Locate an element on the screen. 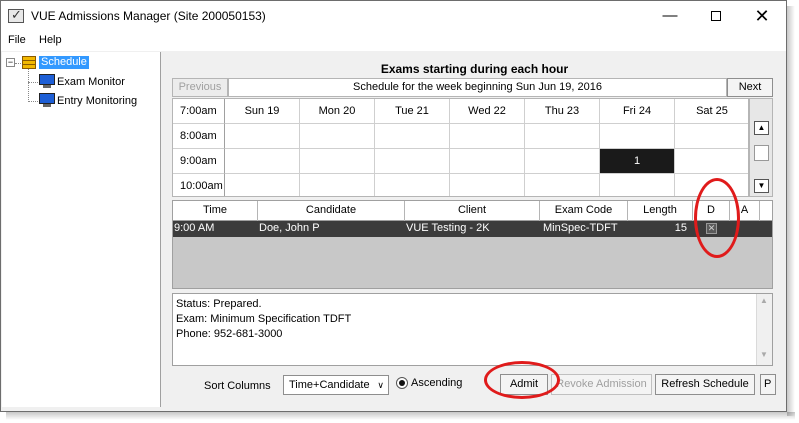  day-header: Mon 20 is located at coordinates (337, 111).